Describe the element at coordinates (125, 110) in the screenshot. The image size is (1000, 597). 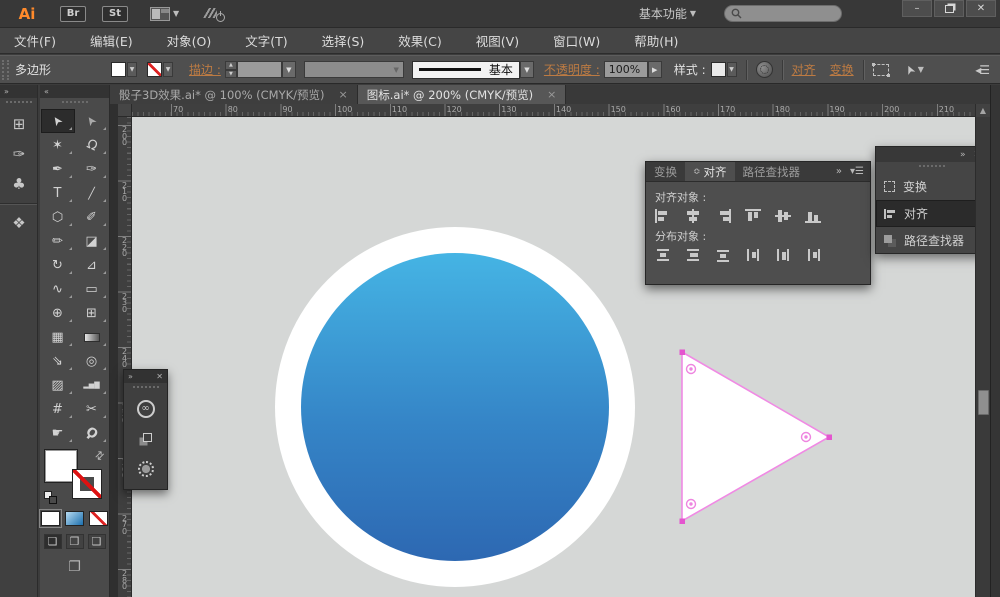
I see `ruler-corner` at that location.